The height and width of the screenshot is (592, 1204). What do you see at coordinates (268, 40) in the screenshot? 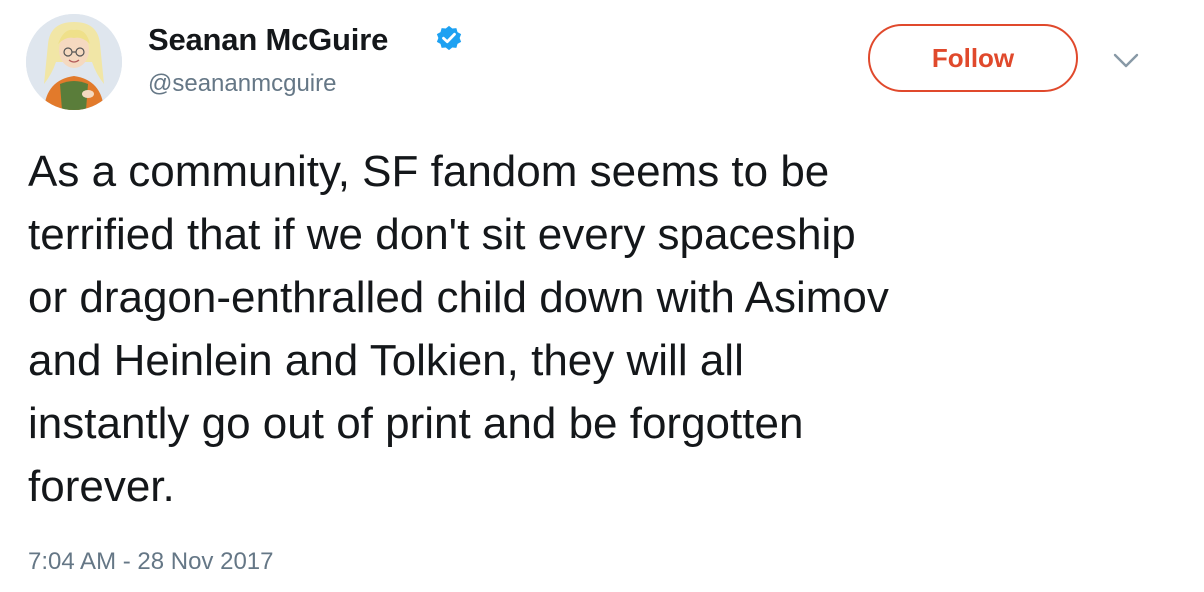
I see `author-display-name: Seanan McGuire` at bounding box center [268, 40].